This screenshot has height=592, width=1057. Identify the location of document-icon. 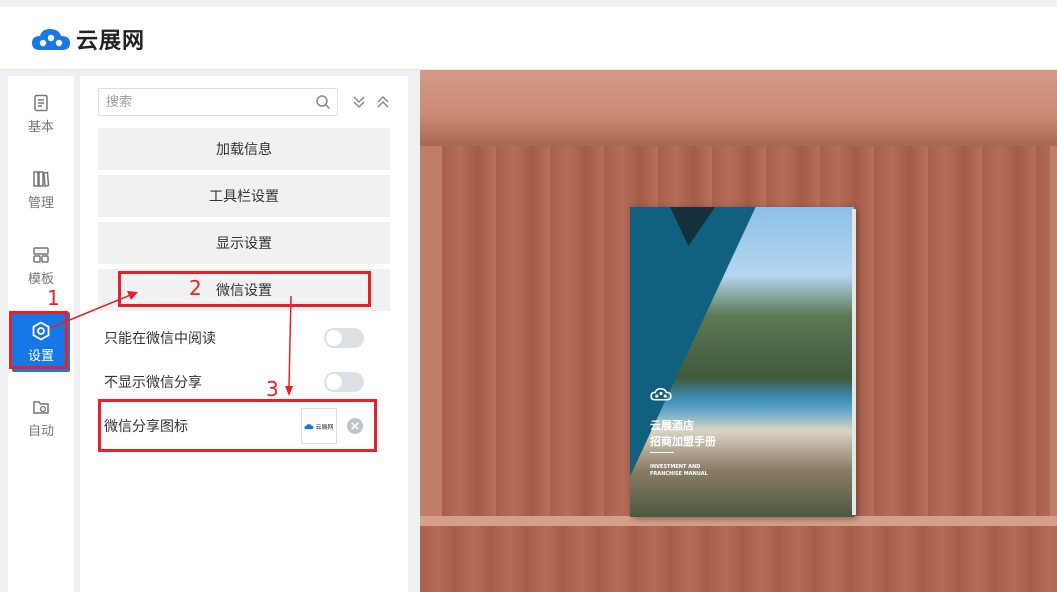
(41, 102).